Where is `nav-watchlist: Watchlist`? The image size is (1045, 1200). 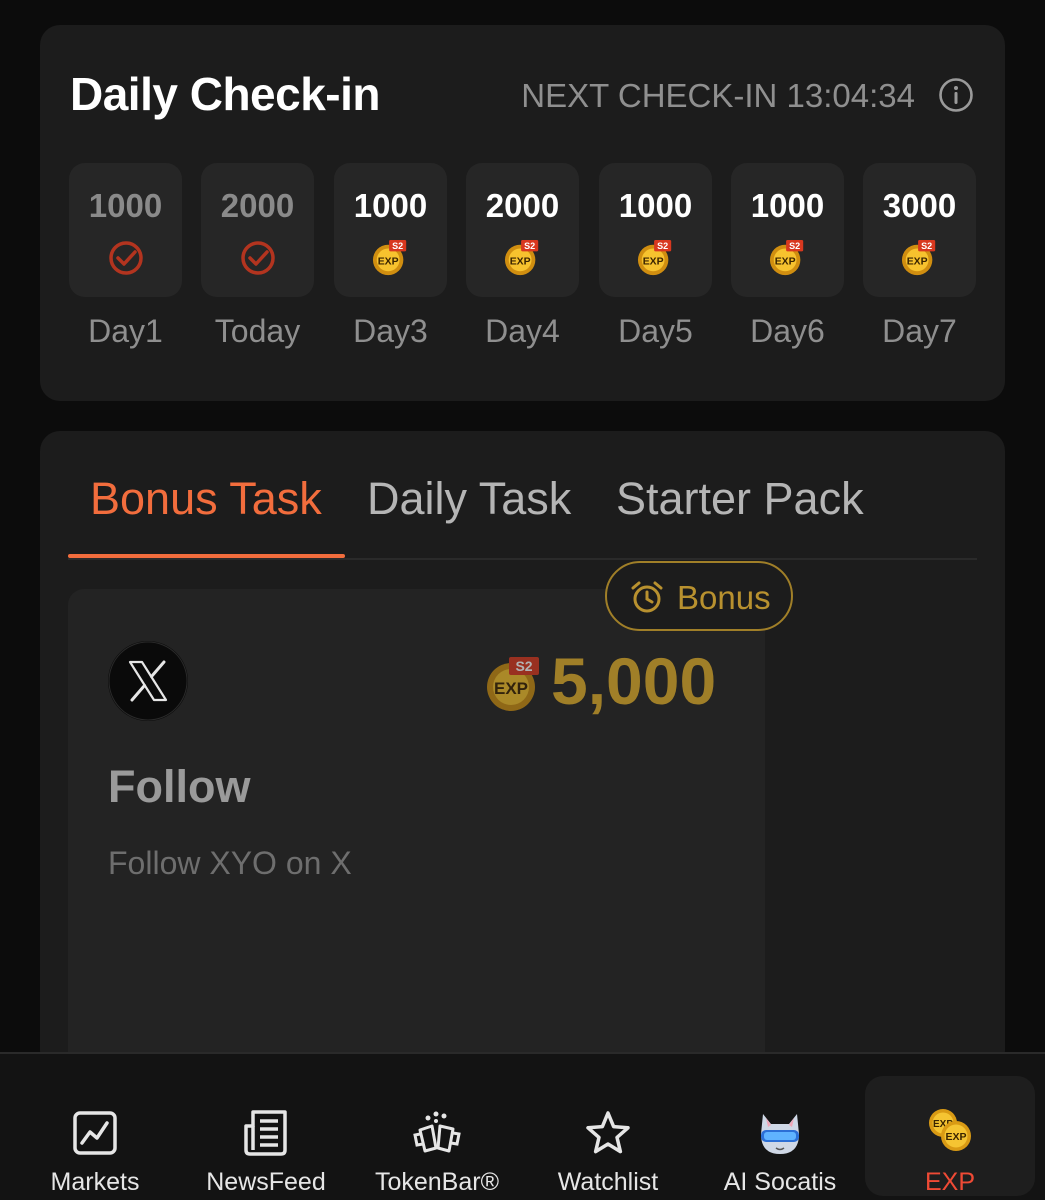
nav-watchlist: Watchlist is located at coordinates (608, 1127).